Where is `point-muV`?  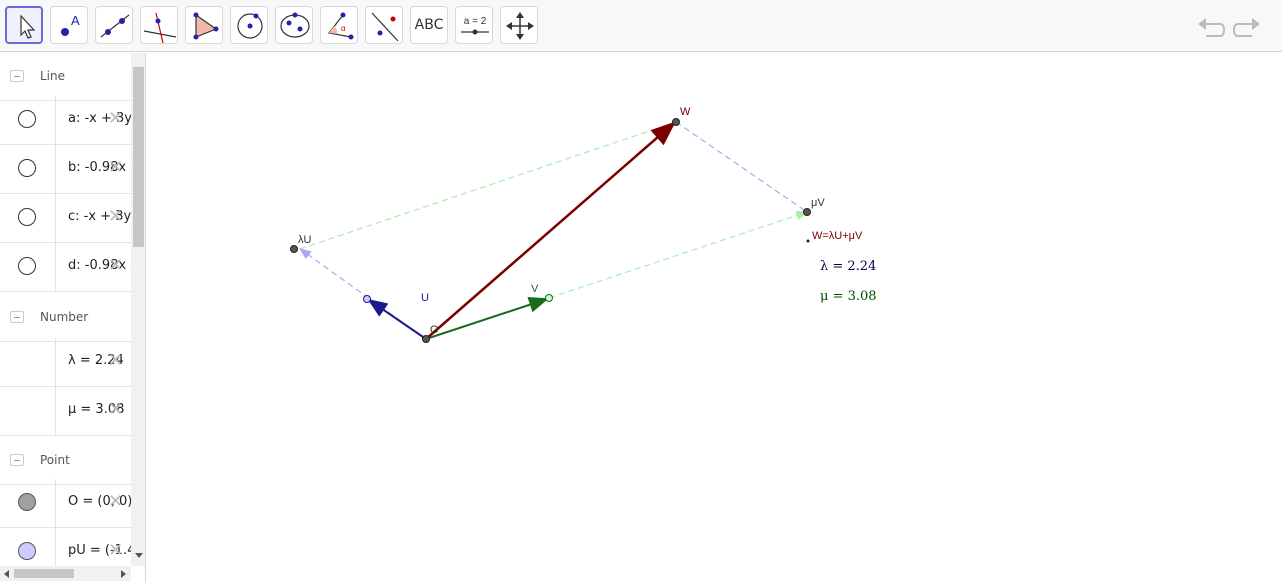
point-muV is located at coordinates (807, 212).